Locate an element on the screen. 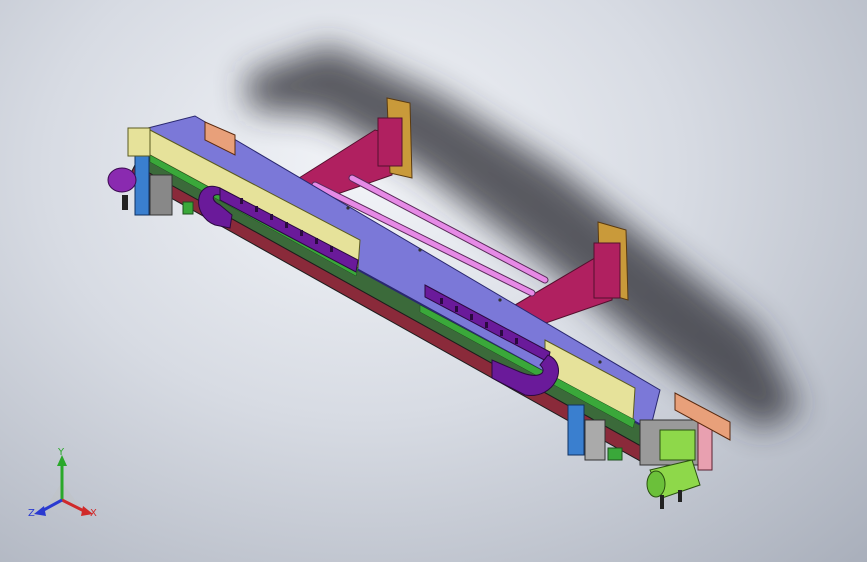  front-motor-body is located at coordinates (677, 445).